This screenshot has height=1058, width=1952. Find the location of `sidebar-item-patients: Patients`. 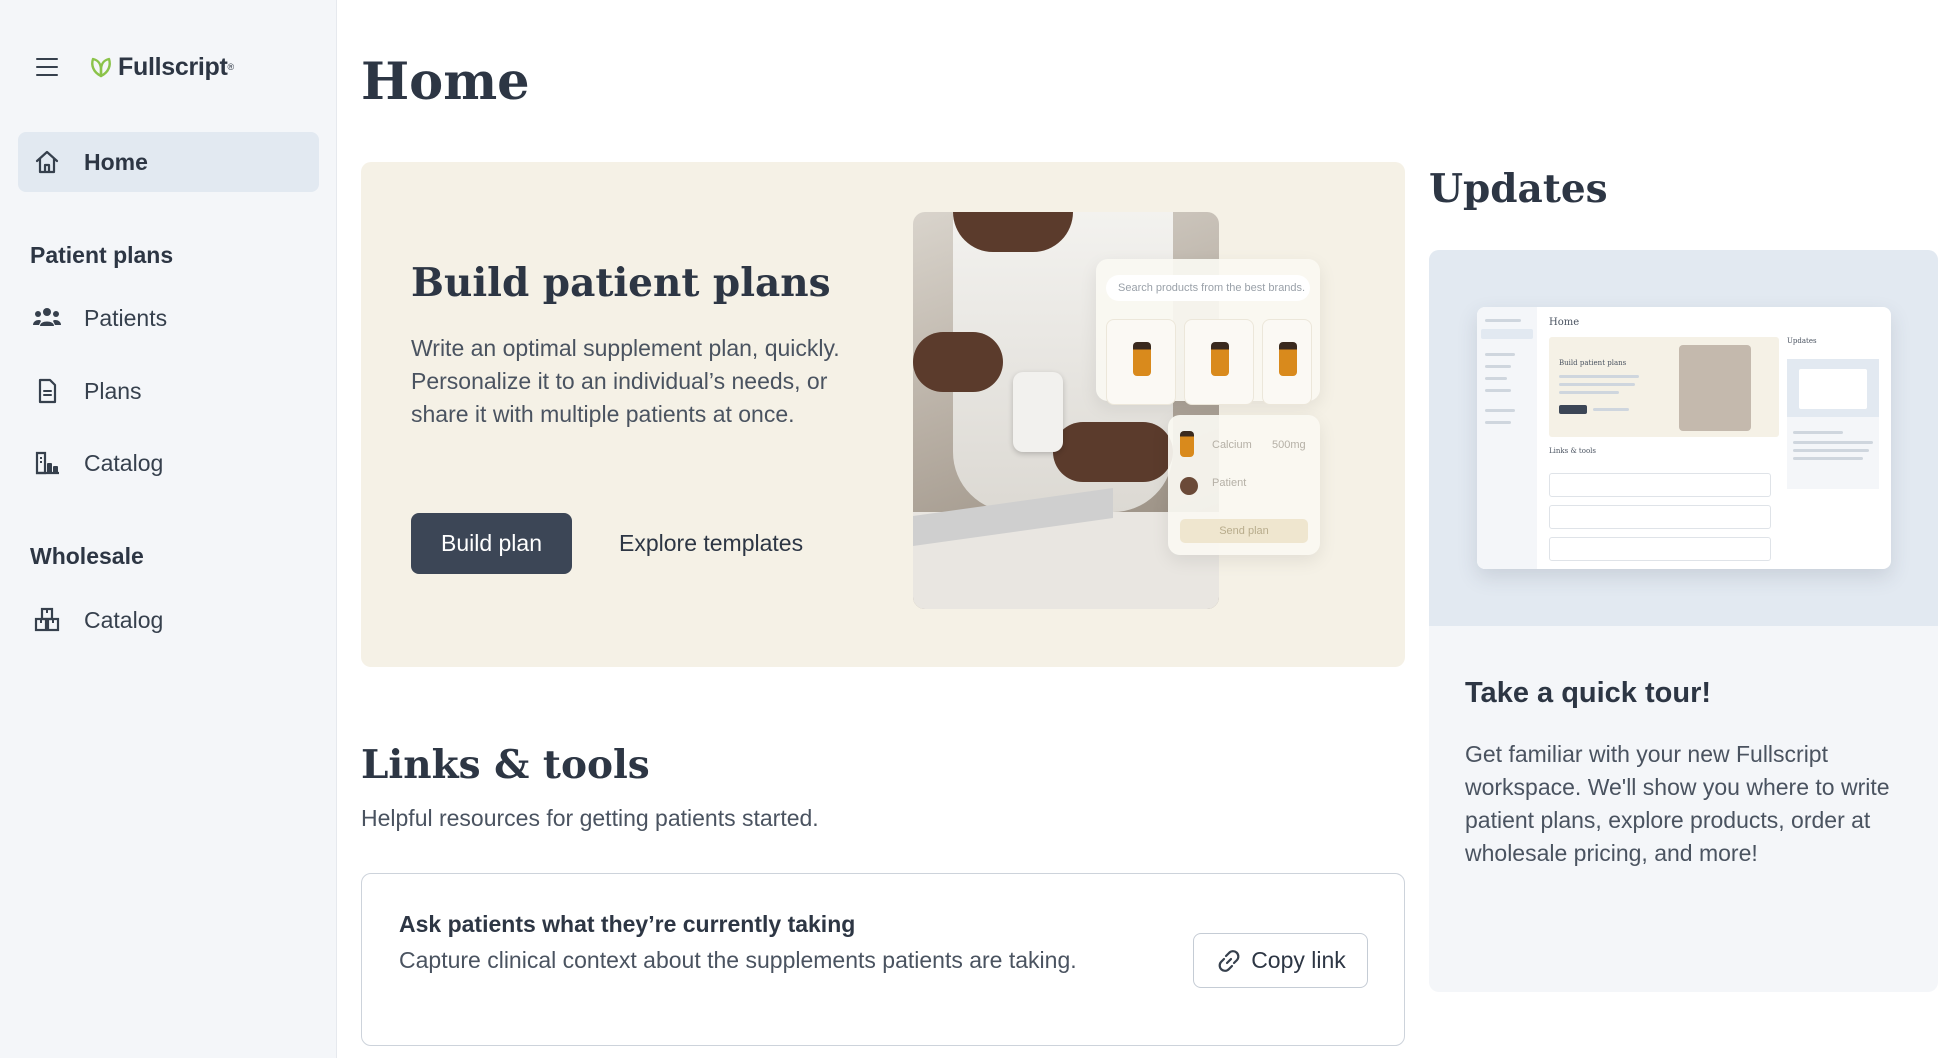

sidebar-item-patients: Patients is located at coordinates (168, 318).